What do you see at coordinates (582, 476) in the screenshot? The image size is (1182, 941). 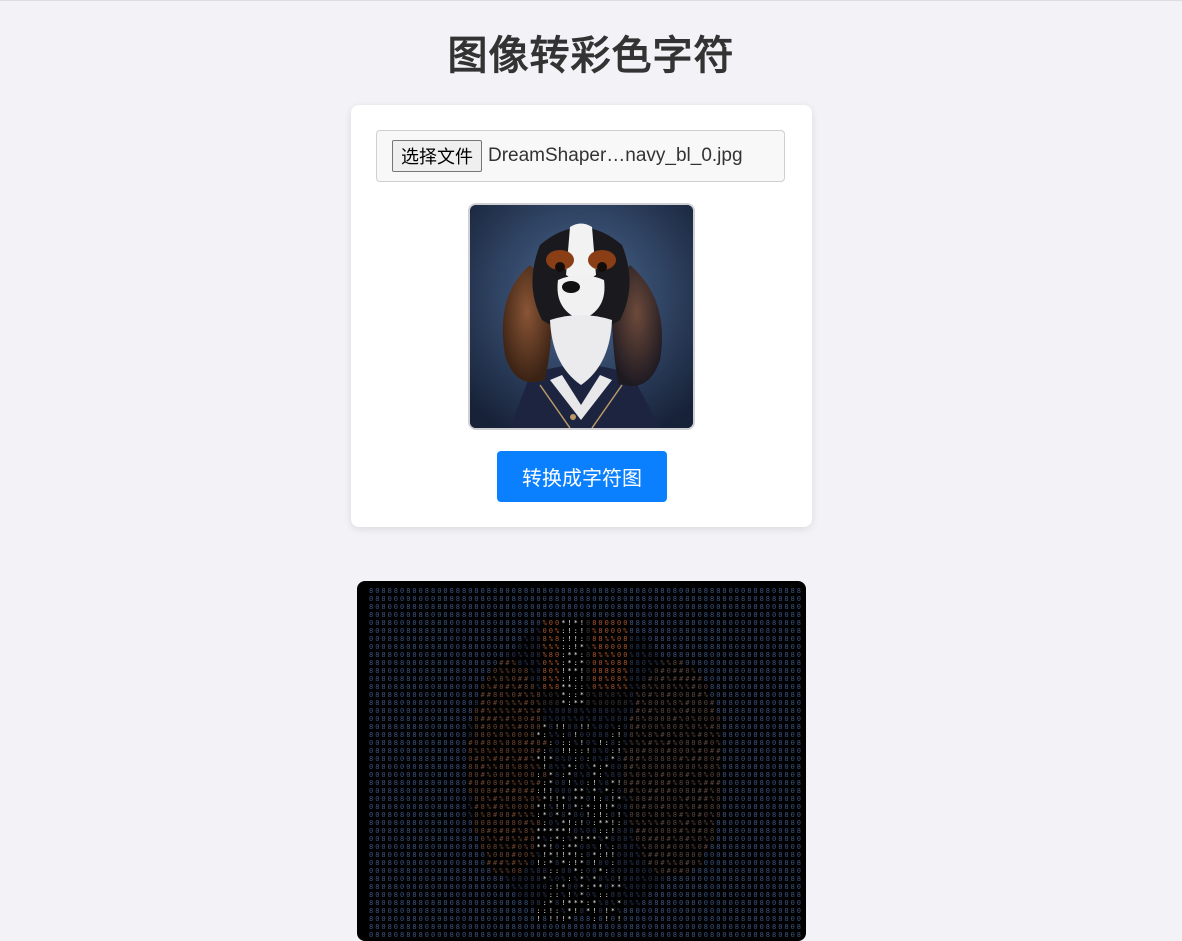 I see `convert-button: 转换成字符图` at bounding box center [582, 476].